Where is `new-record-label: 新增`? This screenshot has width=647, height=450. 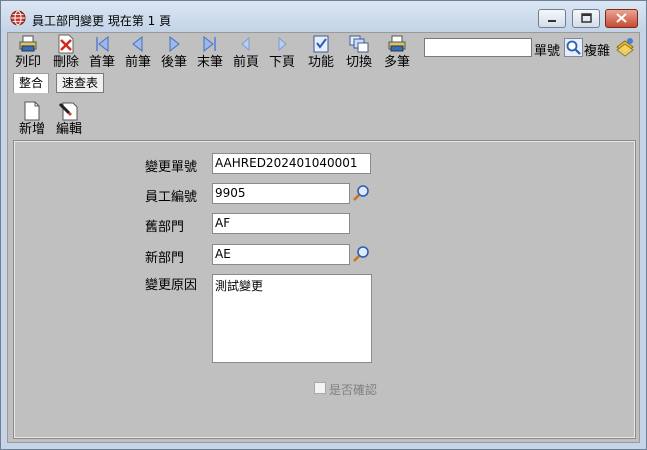
new-record-label: 新增 is located at coordinates (31, 129).